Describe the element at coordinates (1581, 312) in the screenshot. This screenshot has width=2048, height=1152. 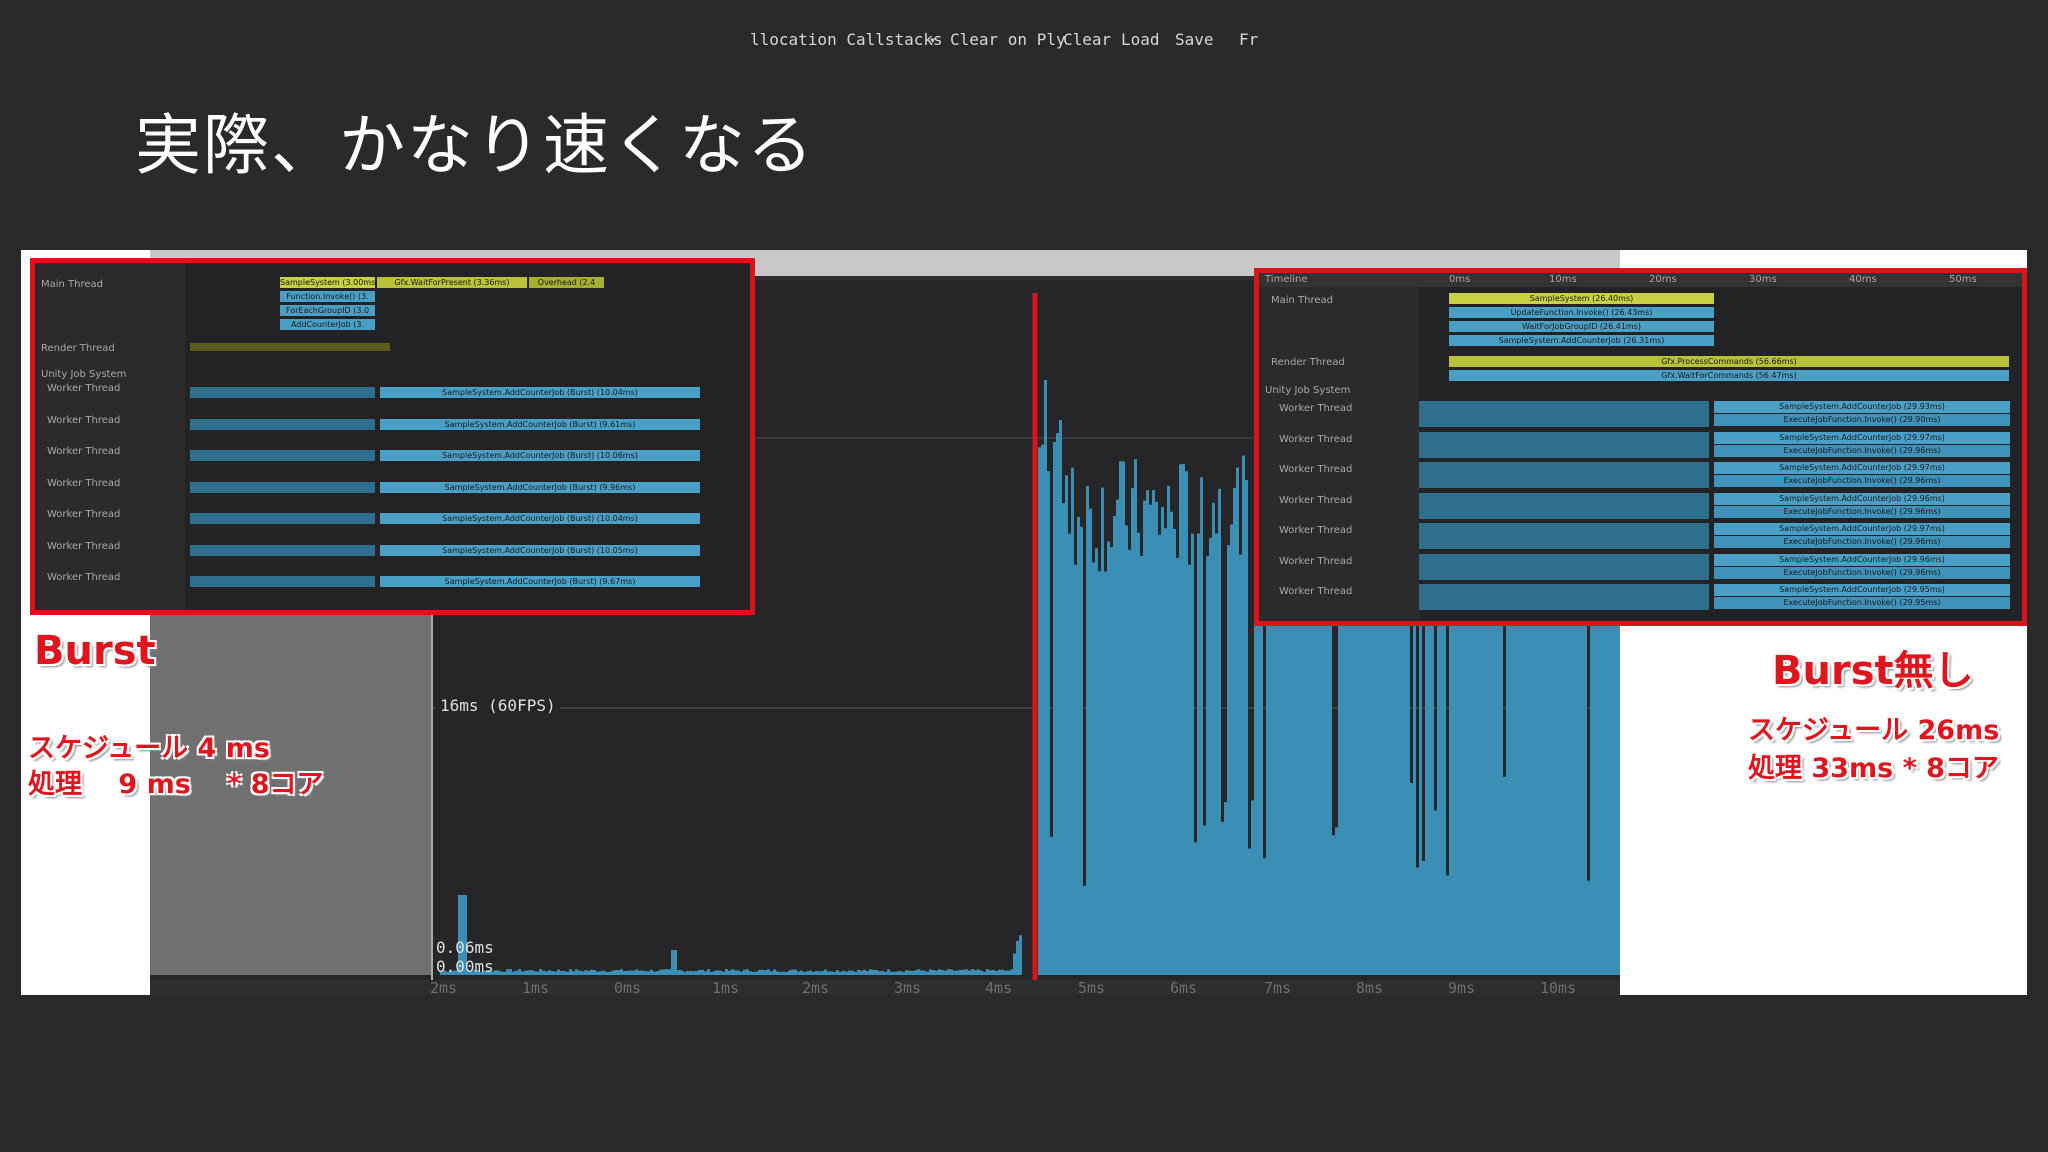
I see `noburst-main-bar: UpdateFunction.Invoke() (26.43ms)` at that location.